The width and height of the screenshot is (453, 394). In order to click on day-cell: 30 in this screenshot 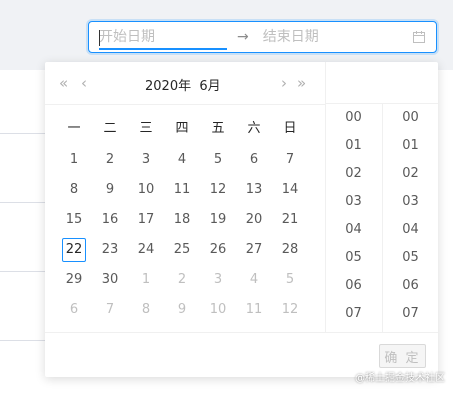, I will do `click(110, 280)`.